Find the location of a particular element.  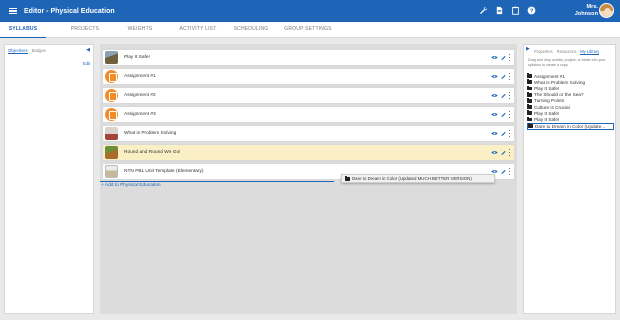

syllabus-item: Assignment #2 is located at coordinates (308, 95).